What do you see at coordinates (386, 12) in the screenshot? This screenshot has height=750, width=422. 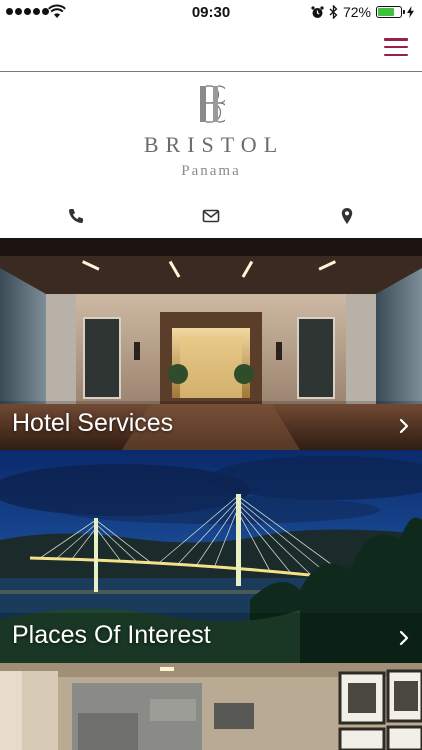 I see `battery-fill` at bounding box center [386, 12].